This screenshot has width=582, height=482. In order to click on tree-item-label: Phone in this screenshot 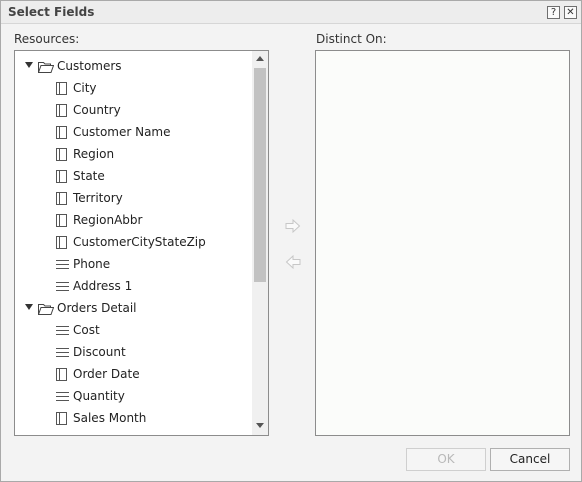, I will do `click(92, 264)`.